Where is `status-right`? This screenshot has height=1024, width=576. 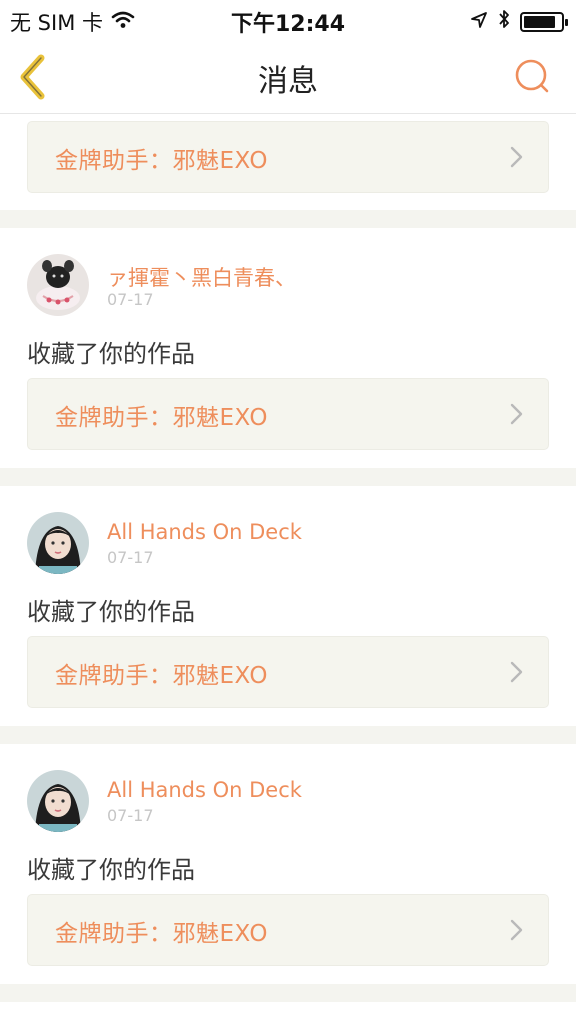
status-right is located at coordinates (519, 21).